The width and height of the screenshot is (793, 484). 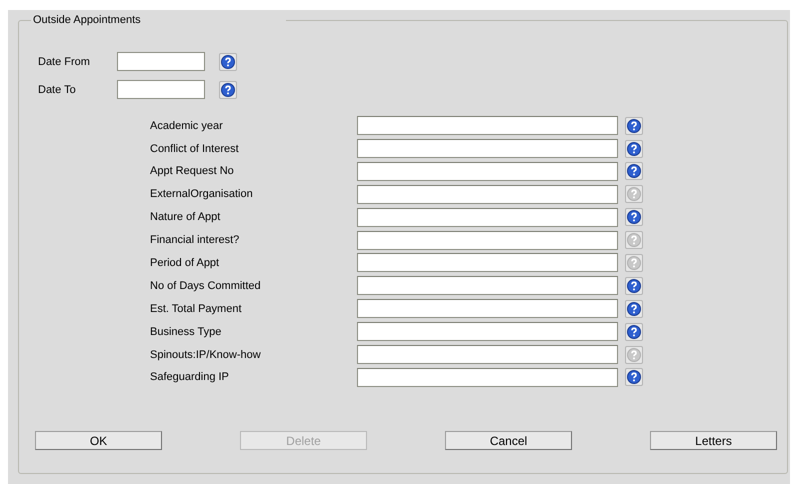 What do you see at coordinates (196, 308) in the screenshot?
I see `field-label: Est. Total Payment` at bounding box center [196, 308].